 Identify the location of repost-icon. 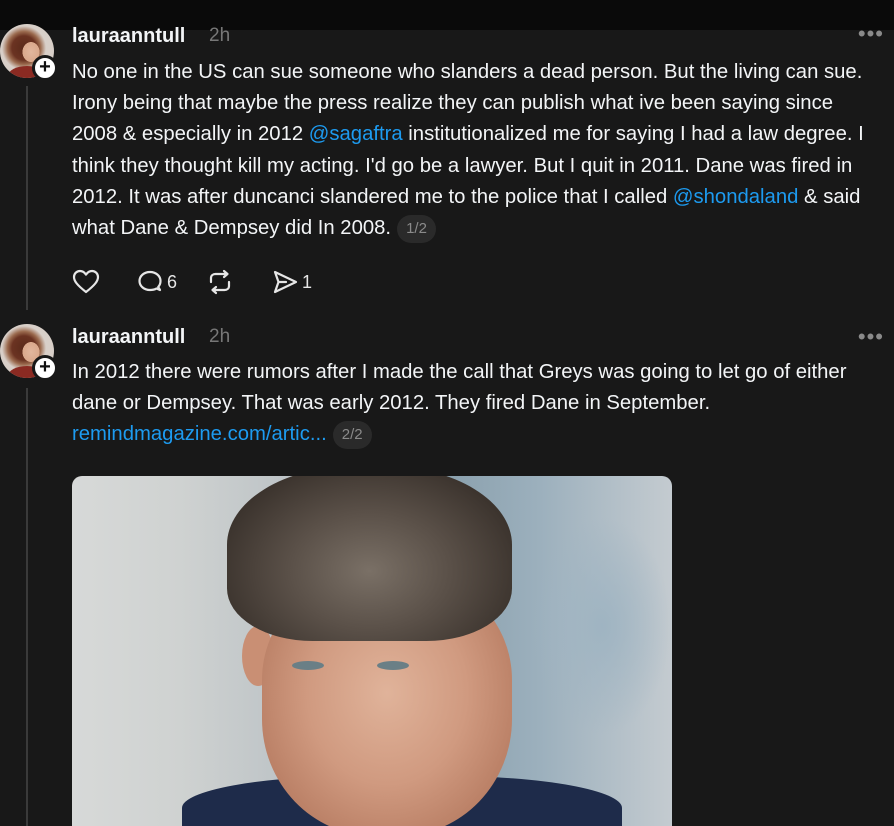
(220, 282).